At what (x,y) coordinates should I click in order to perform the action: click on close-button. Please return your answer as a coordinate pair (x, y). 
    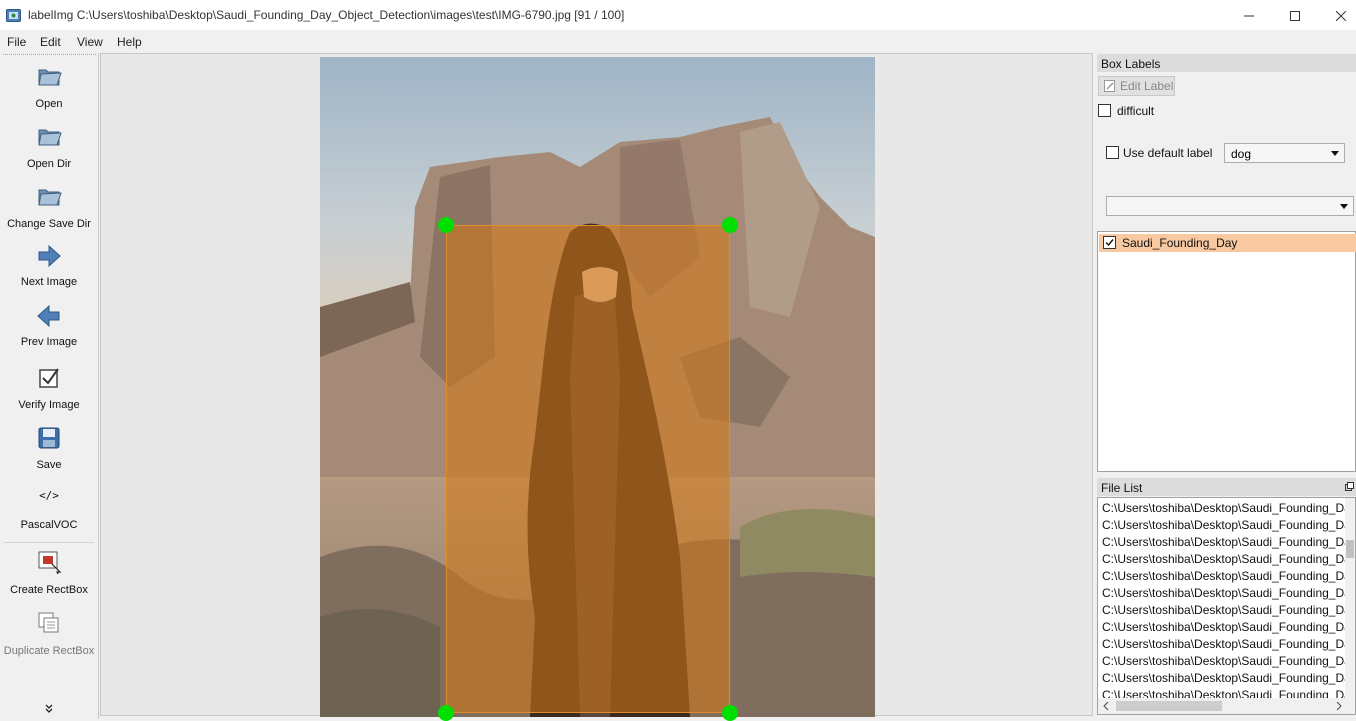
    Looking at the image, I should click on (1337, 15).